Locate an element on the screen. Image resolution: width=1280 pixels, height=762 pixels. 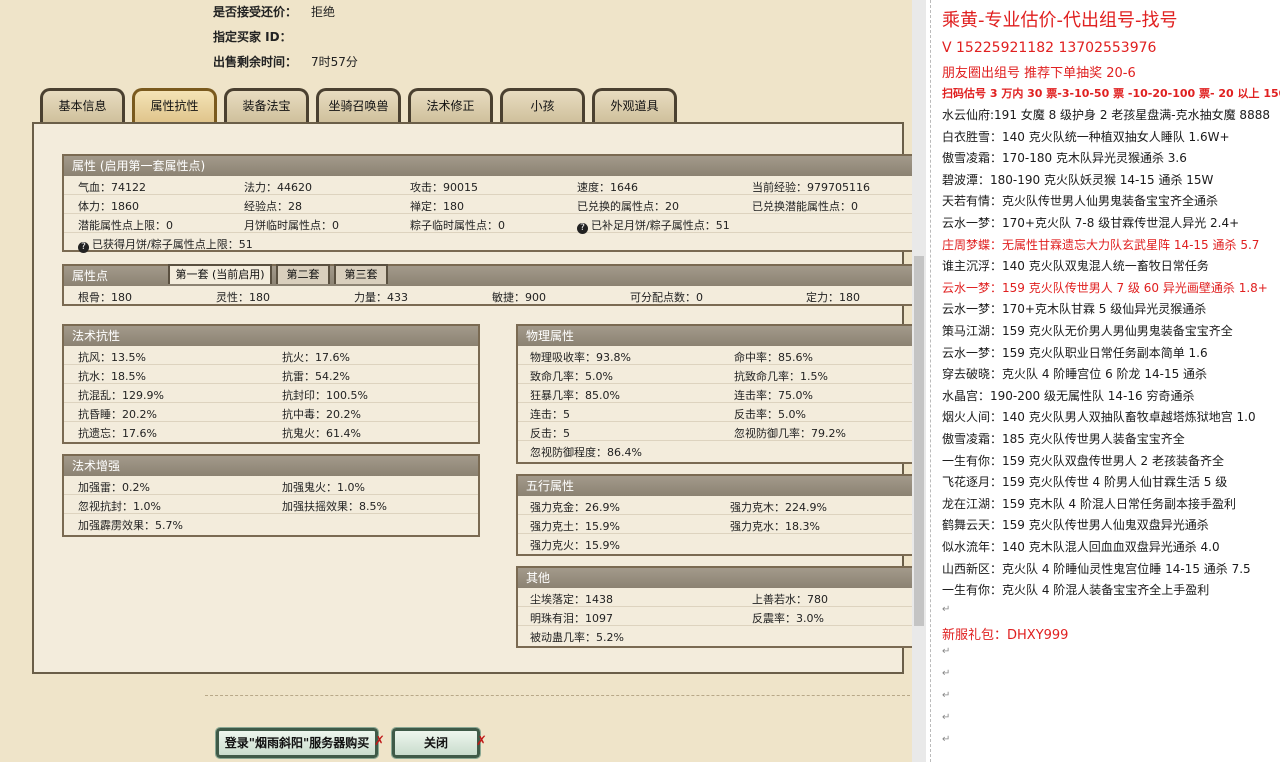
accept-counter-value: 拒绝 is located at coordinates (323, 12).